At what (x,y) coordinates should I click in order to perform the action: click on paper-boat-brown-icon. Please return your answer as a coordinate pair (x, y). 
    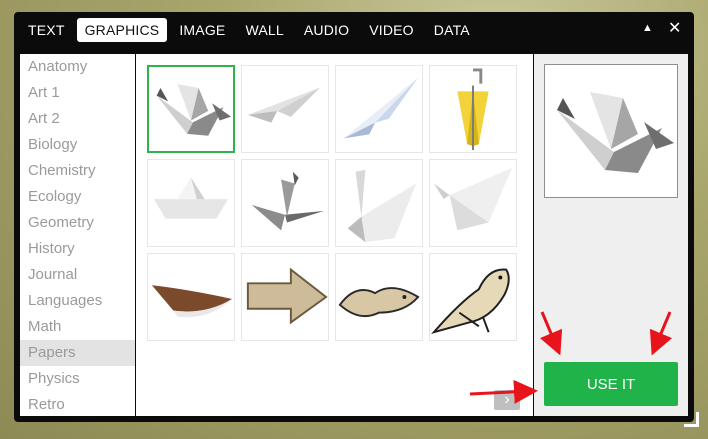
    Looking at the image, I should click on (192, 301).